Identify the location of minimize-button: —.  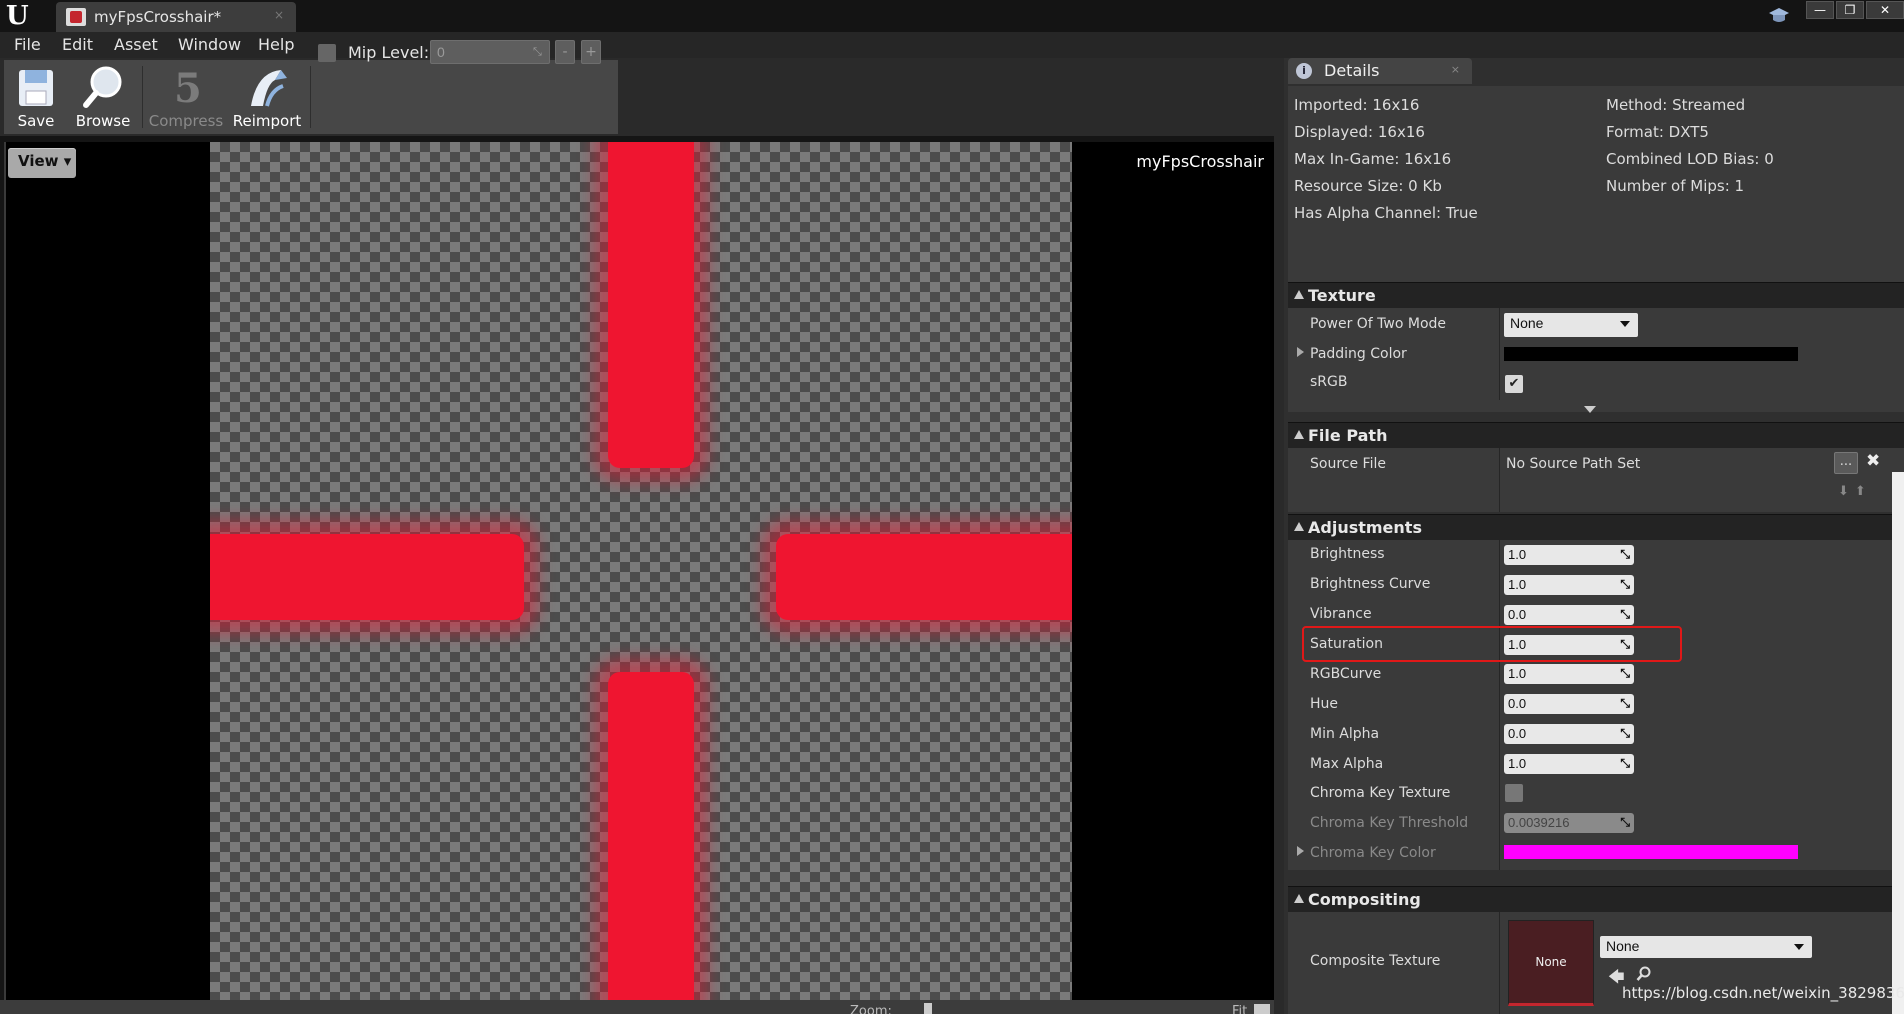
(1820, 10).